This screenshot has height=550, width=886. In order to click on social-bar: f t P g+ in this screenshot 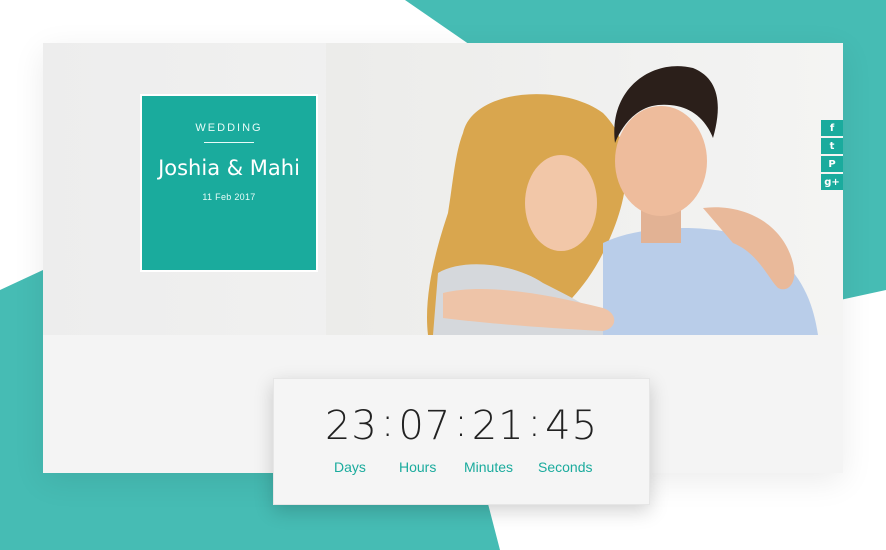, I will do `click(832, 156)`.